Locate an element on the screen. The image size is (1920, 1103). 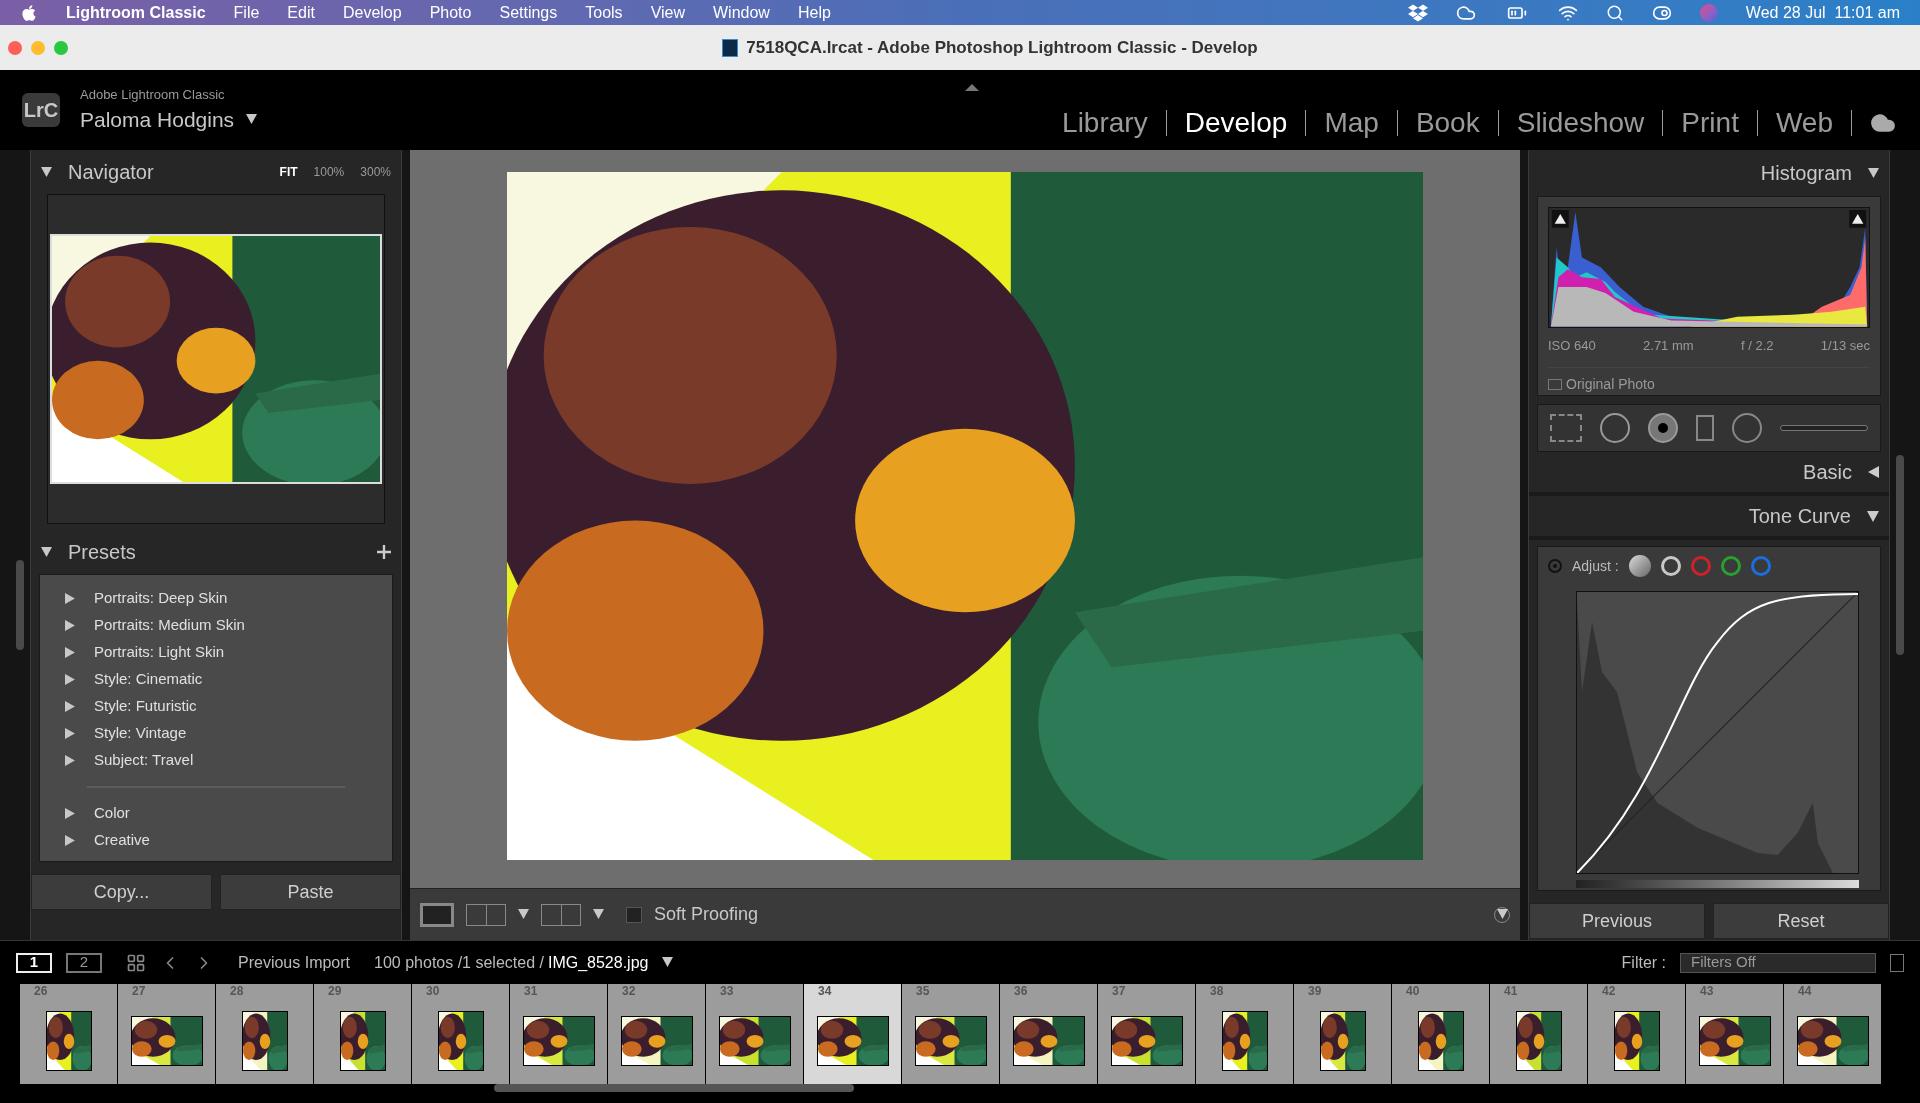
window-page-button: 1 is located at coordinates (34, 962).